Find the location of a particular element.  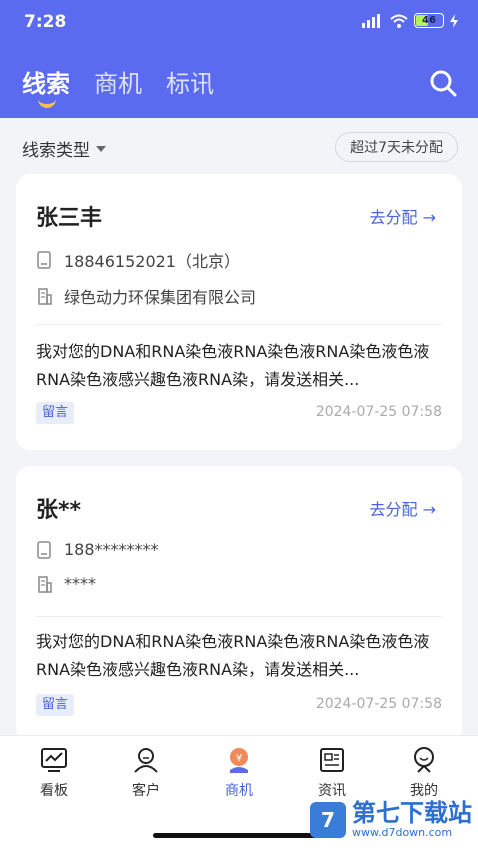

unassigned-chip-label: 超过7天未分配 is located at coordinates (396, 148).